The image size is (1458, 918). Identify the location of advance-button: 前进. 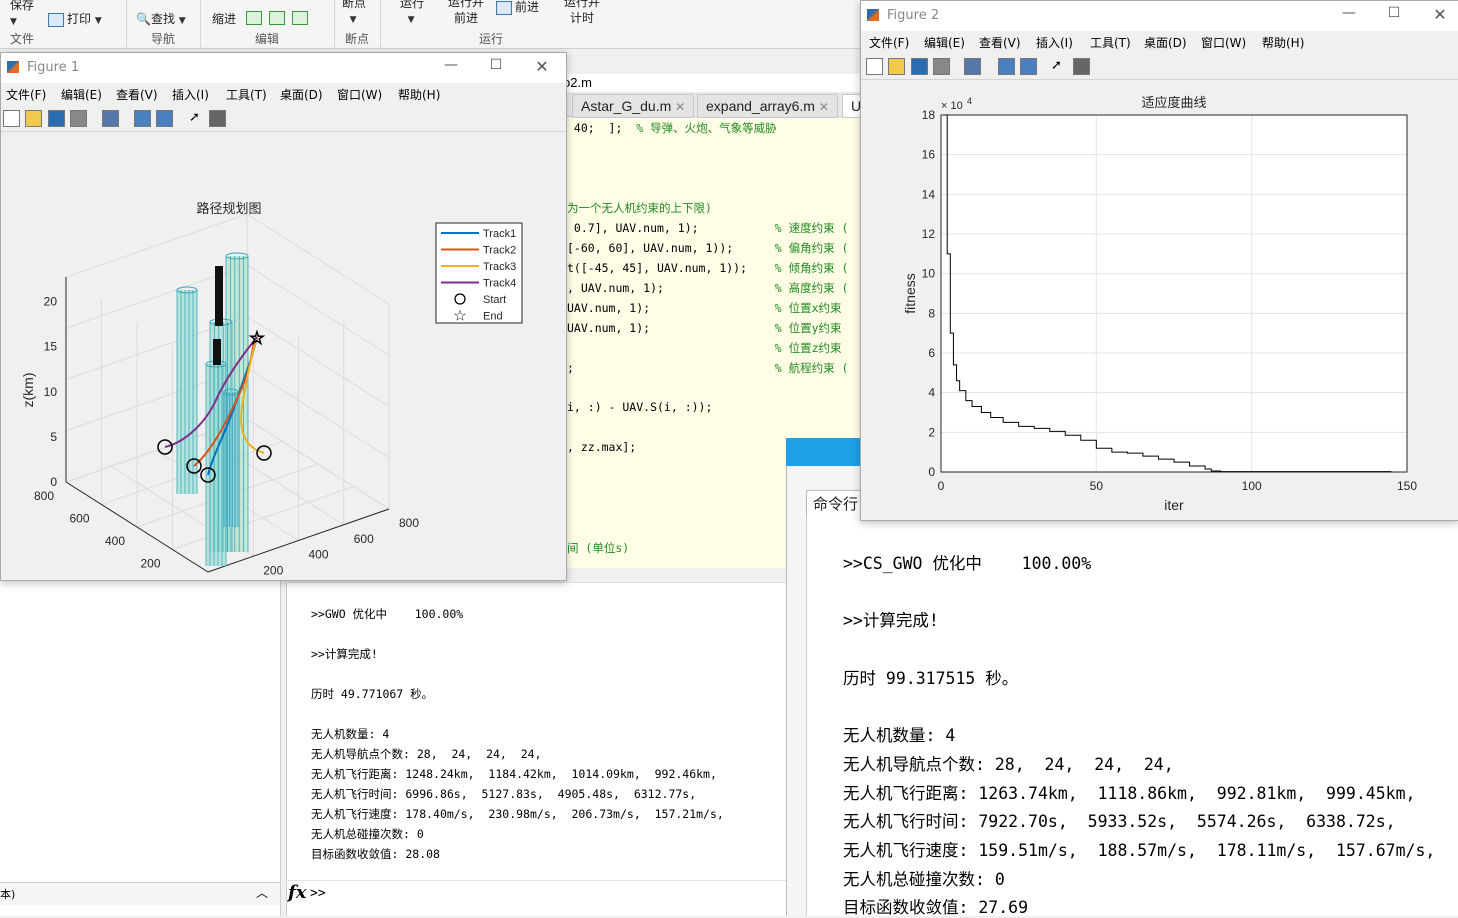
(517, 7).